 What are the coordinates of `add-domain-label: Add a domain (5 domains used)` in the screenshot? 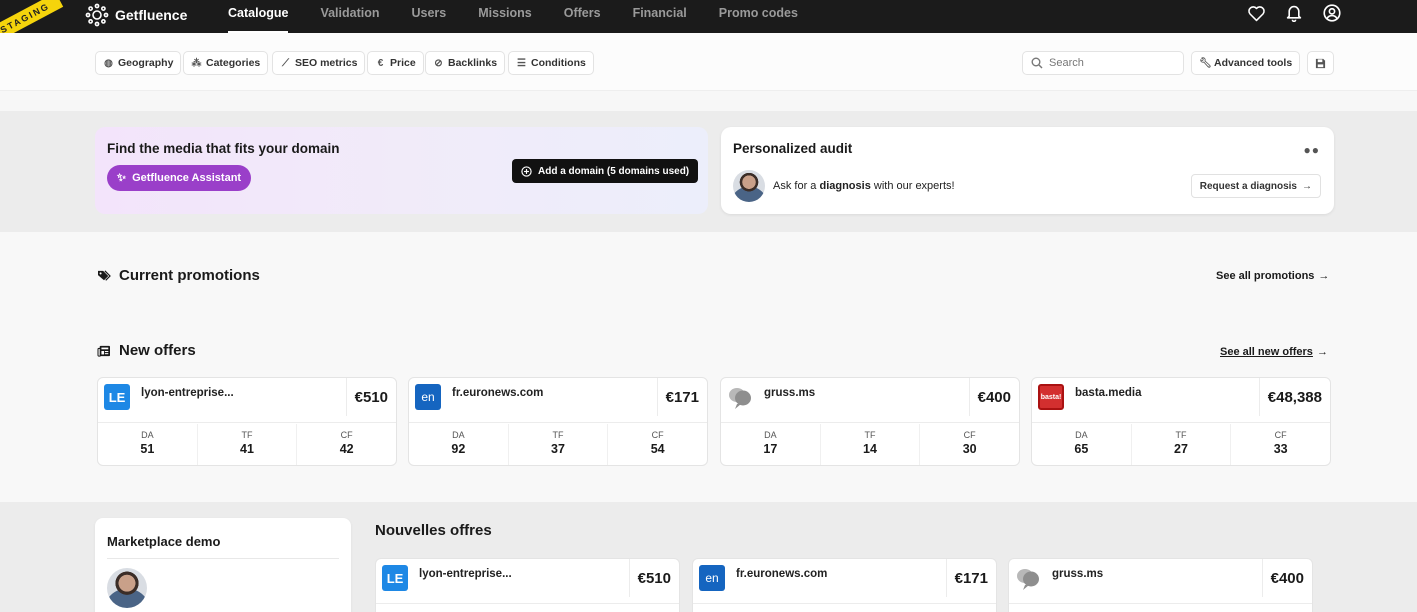 It's located at (614, 171).